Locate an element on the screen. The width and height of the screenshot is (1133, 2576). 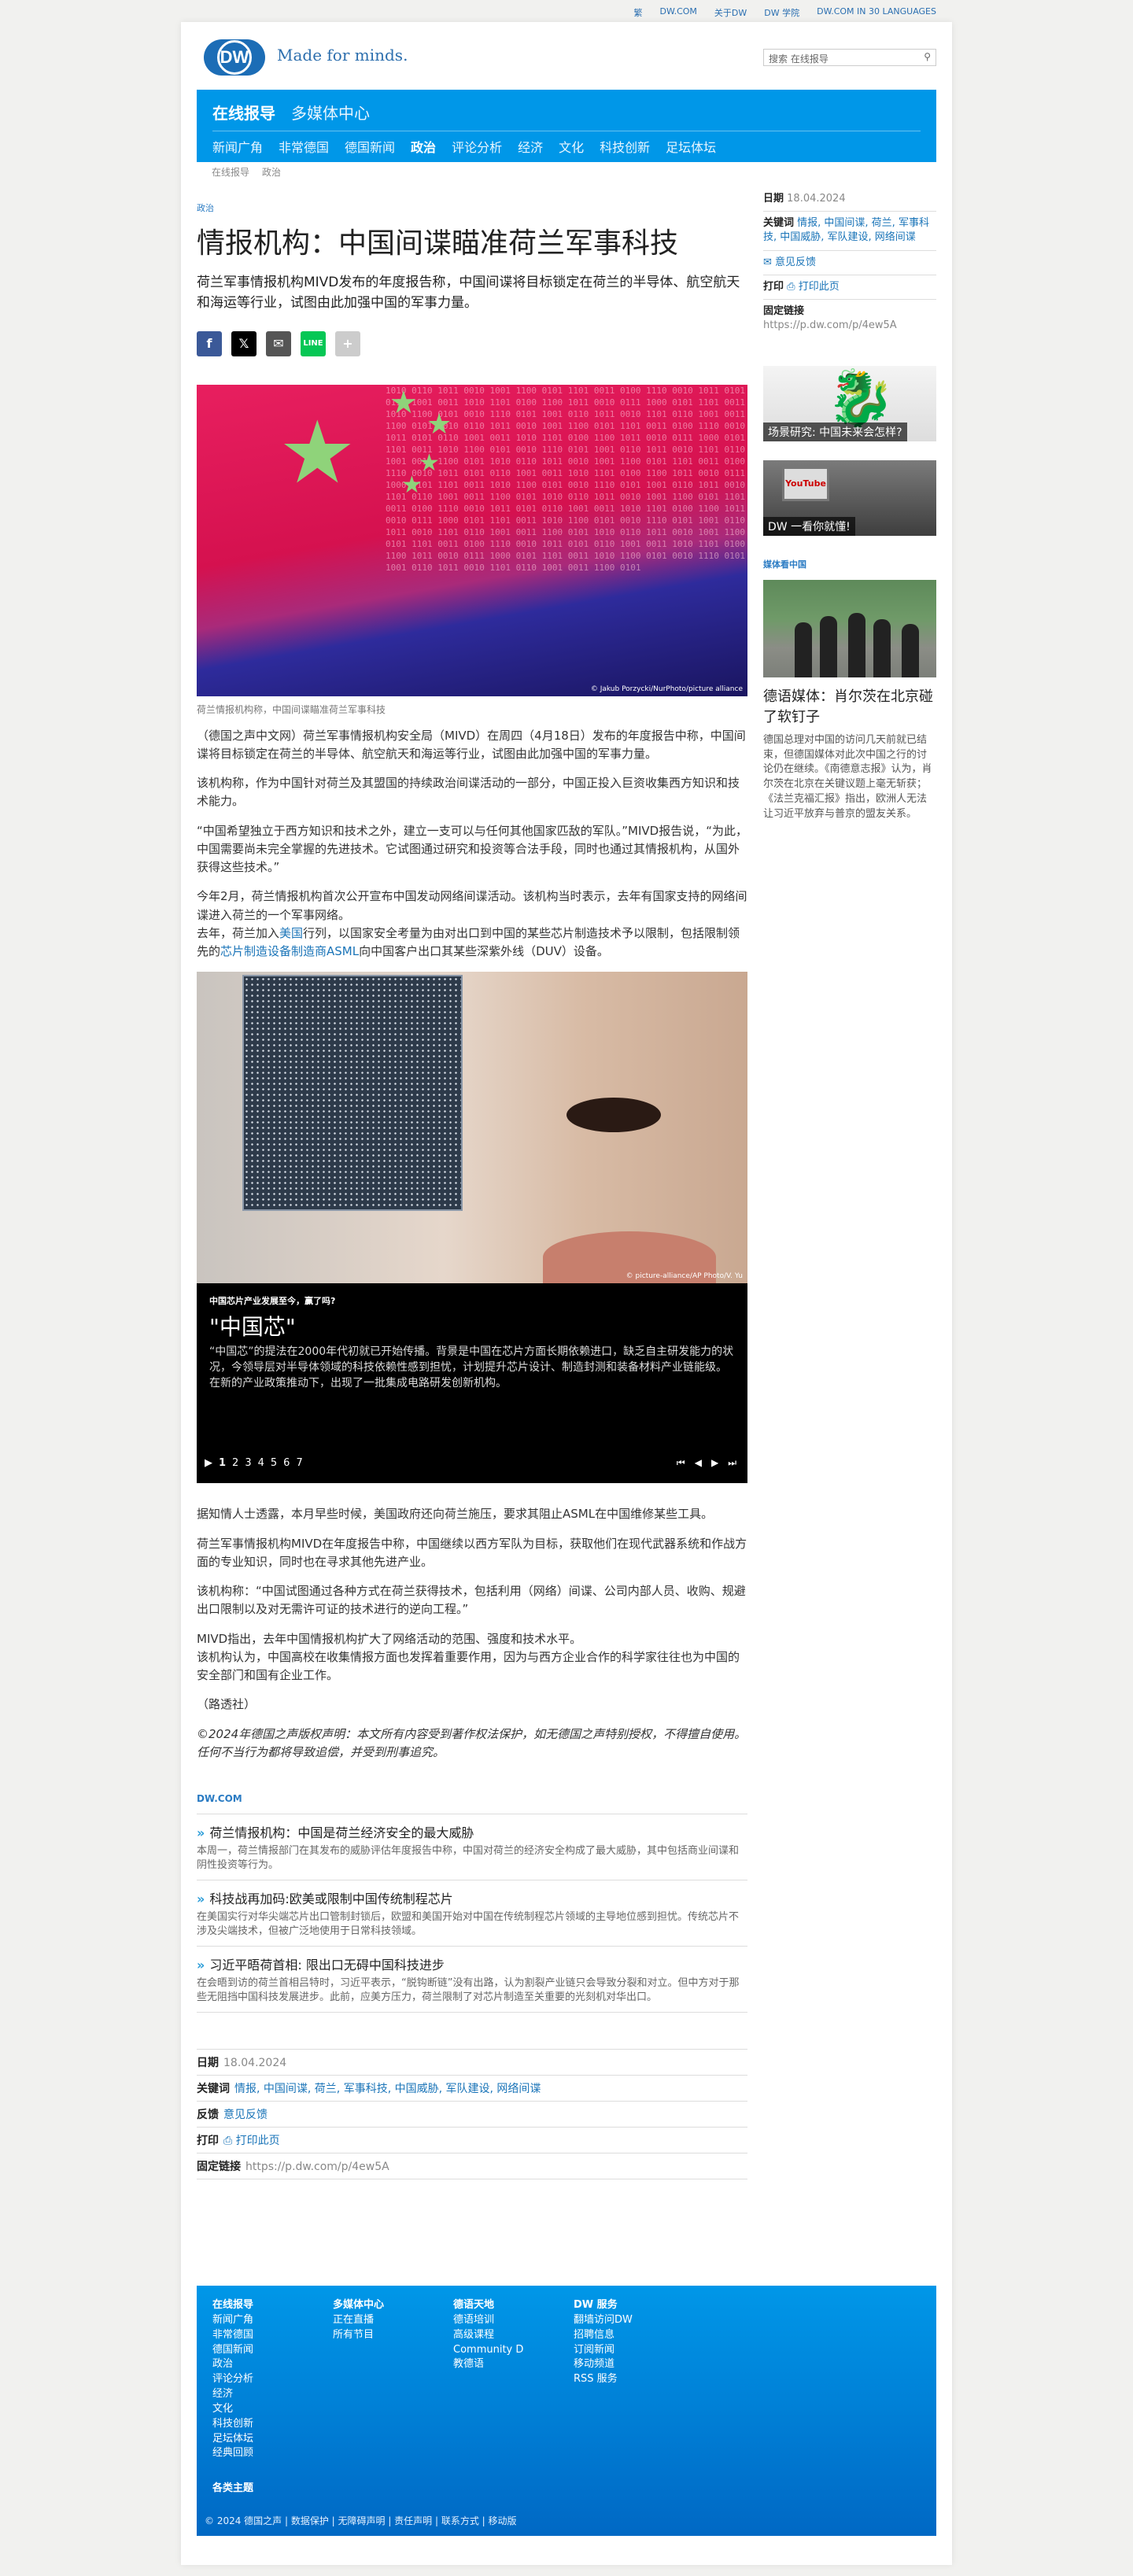
footer-link: 所有节目 is located at coordinates (393, 2335).